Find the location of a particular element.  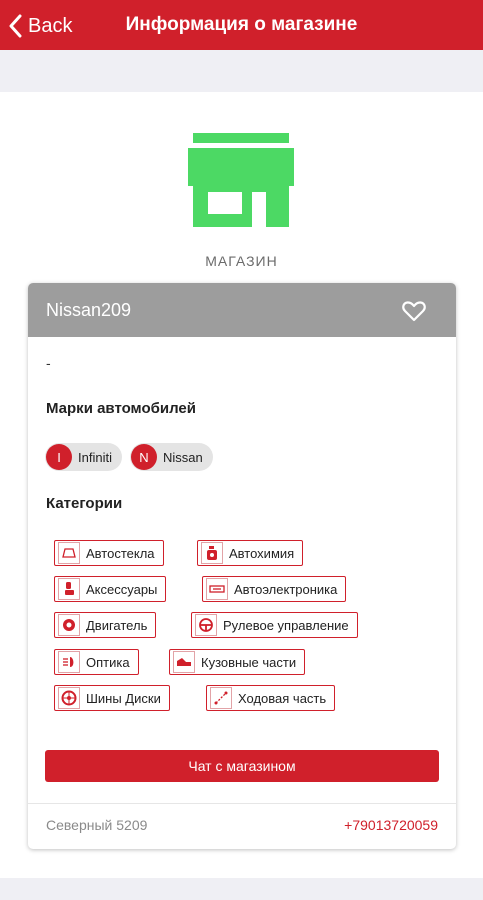

category-suspension: Ходовая часть is located at coordinates (271, 698).